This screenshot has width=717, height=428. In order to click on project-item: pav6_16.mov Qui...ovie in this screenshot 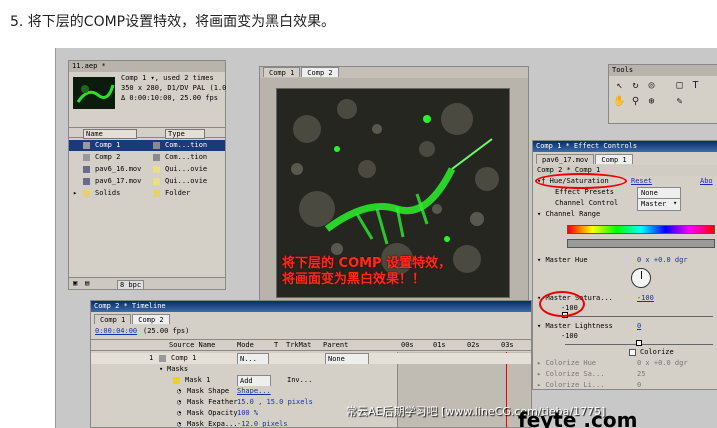, I will do `click(147, 169)`.